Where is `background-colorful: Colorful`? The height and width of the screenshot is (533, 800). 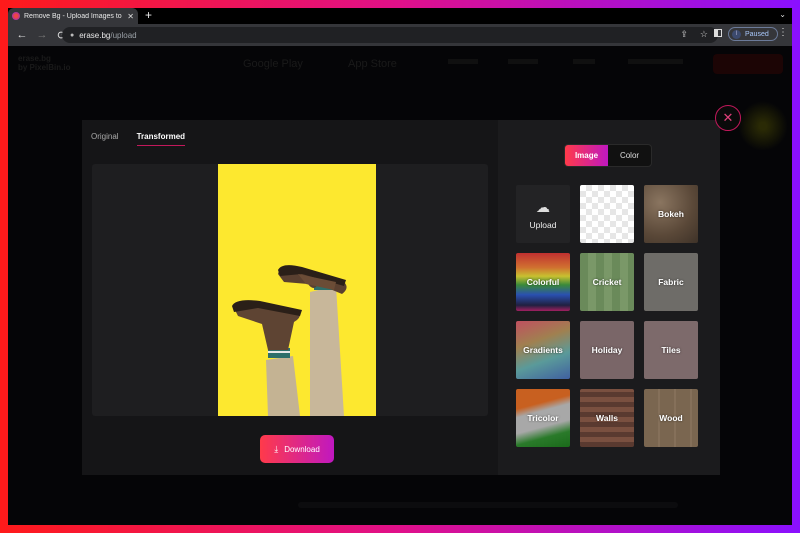 background-colorful: Colorful is located at coordinates (543, 282).